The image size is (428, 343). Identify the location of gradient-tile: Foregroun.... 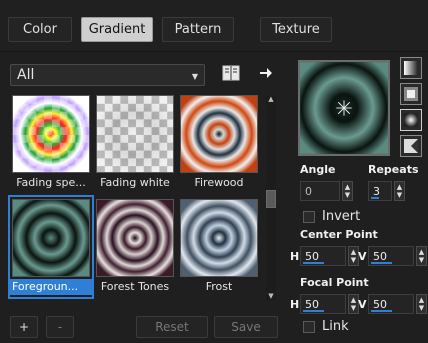
(51, 247).